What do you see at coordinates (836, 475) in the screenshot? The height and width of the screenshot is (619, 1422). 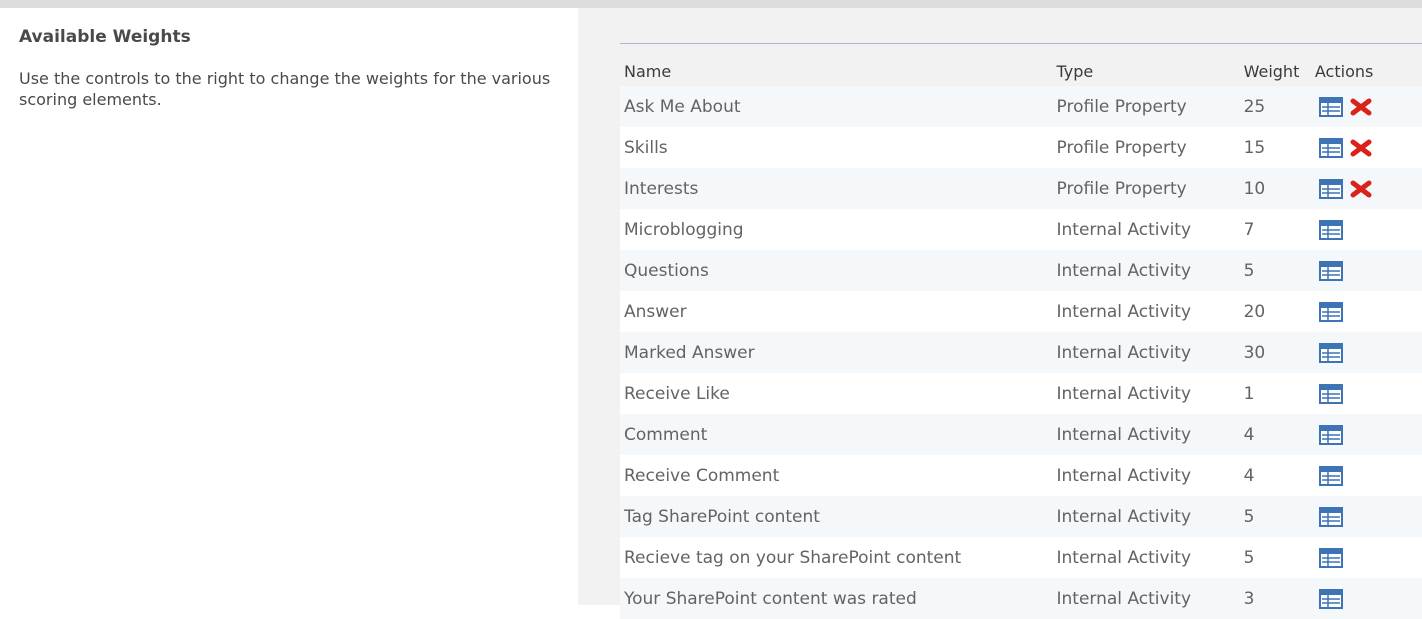 I see `cell-name: Receive Comment` at bounding box center [836, 475].